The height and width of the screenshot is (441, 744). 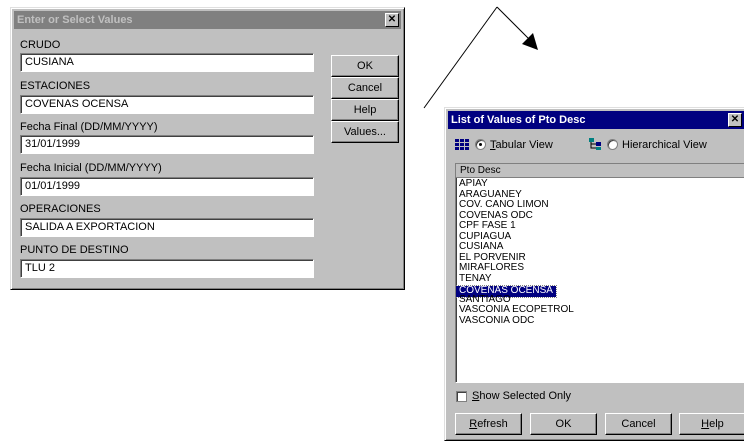 I want to click on fecha-inicial-field: 01/01/1999, so click(x=167, y=186).